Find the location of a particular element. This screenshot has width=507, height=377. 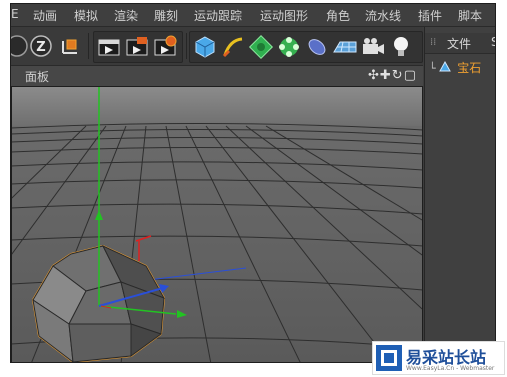

create-toolbar-group is located at coordinates (306, 47).